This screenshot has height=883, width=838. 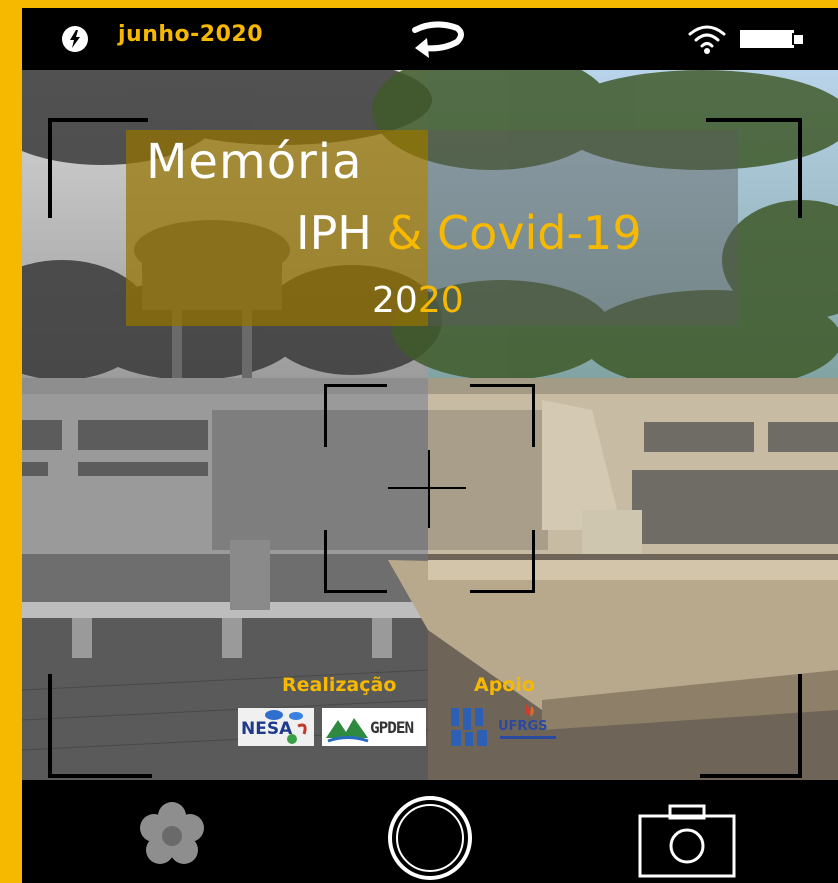 I want to click on status-bar: junho-2020, so click(x=430, y=39).